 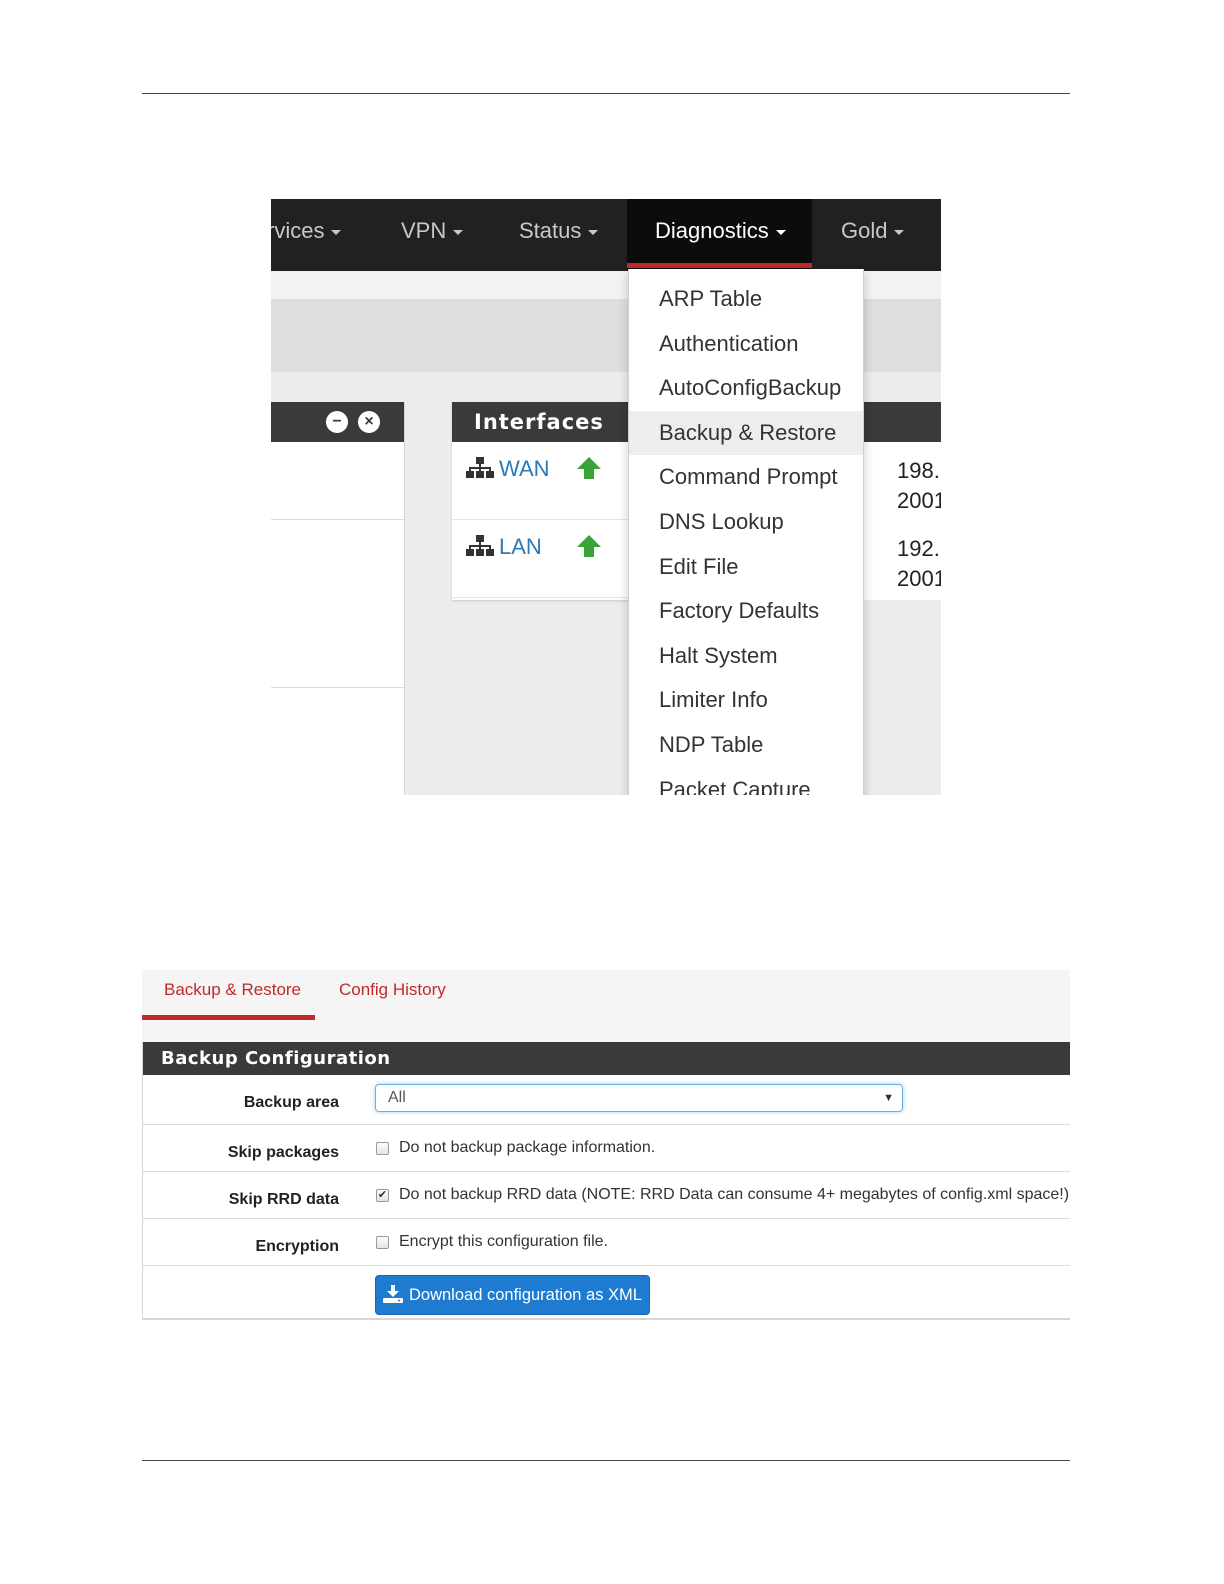 I want to click on skip-rrd-checkbox: ✔, so click(x=382, y=1195).